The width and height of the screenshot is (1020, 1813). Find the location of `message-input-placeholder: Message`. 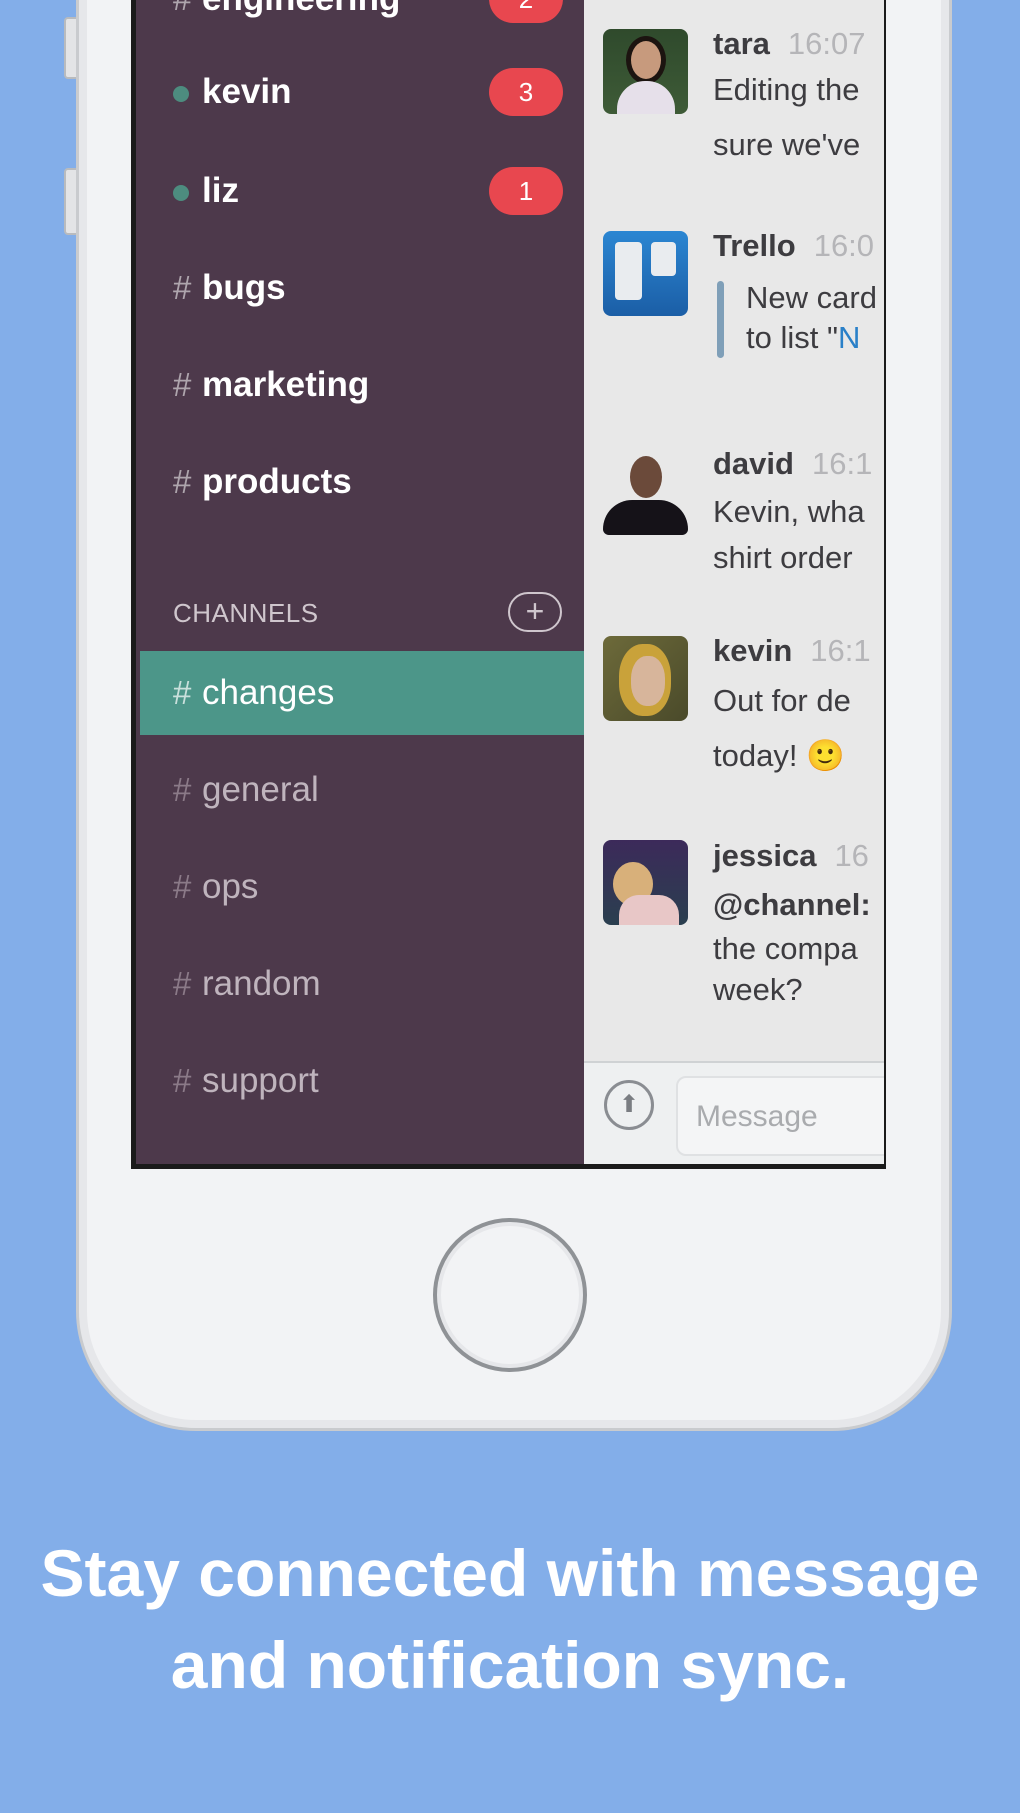

message-input-placeholder: Message is located at coordinates (757, 1116).